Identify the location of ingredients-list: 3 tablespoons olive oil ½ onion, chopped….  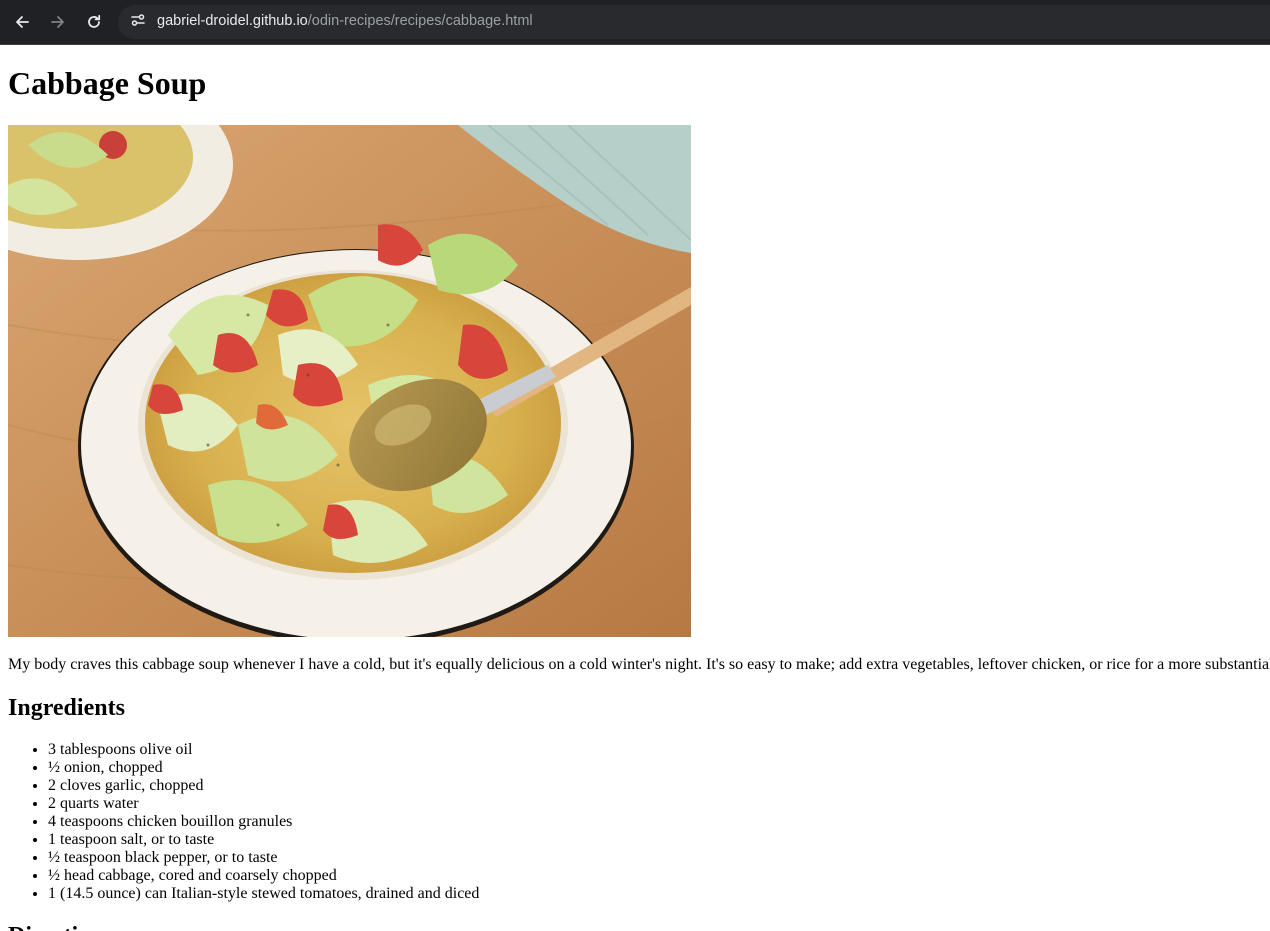
(243, 822).